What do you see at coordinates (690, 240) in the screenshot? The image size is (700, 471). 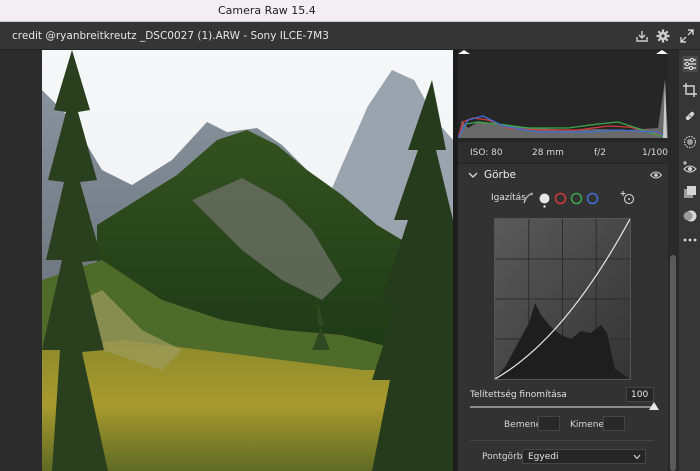 I see `more-icon` at bounding box center [690, 240].